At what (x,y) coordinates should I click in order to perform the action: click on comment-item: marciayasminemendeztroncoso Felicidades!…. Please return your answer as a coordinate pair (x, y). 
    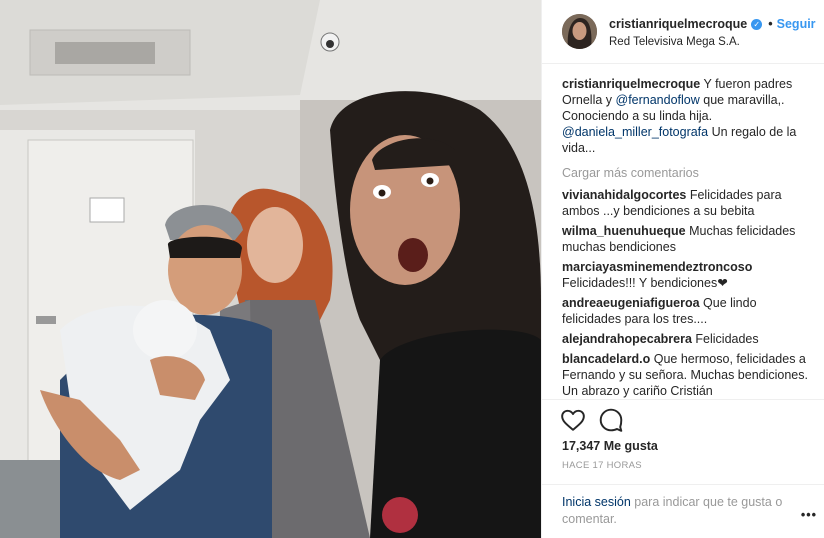
    Looking at the image, I should click on (687, 275).